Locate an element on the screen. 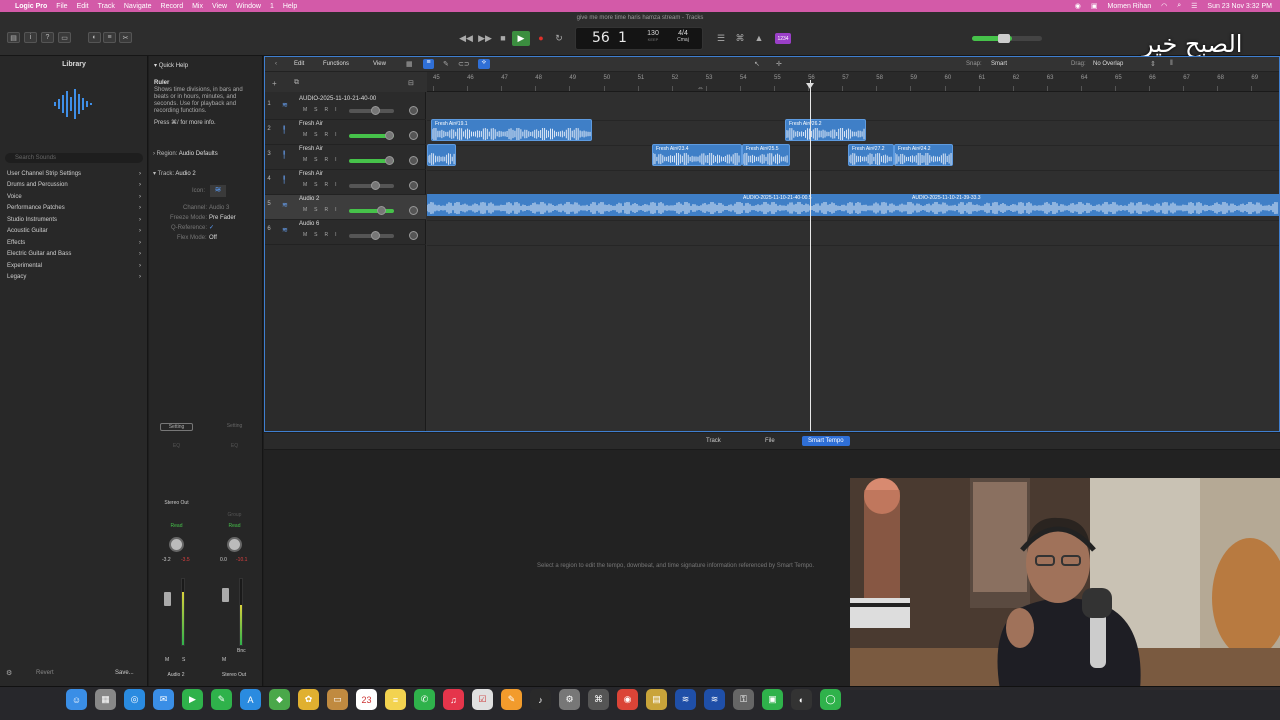 The image size is (1280, 720). library-search-input: Search Sounds is located at coordinates (74, 158).